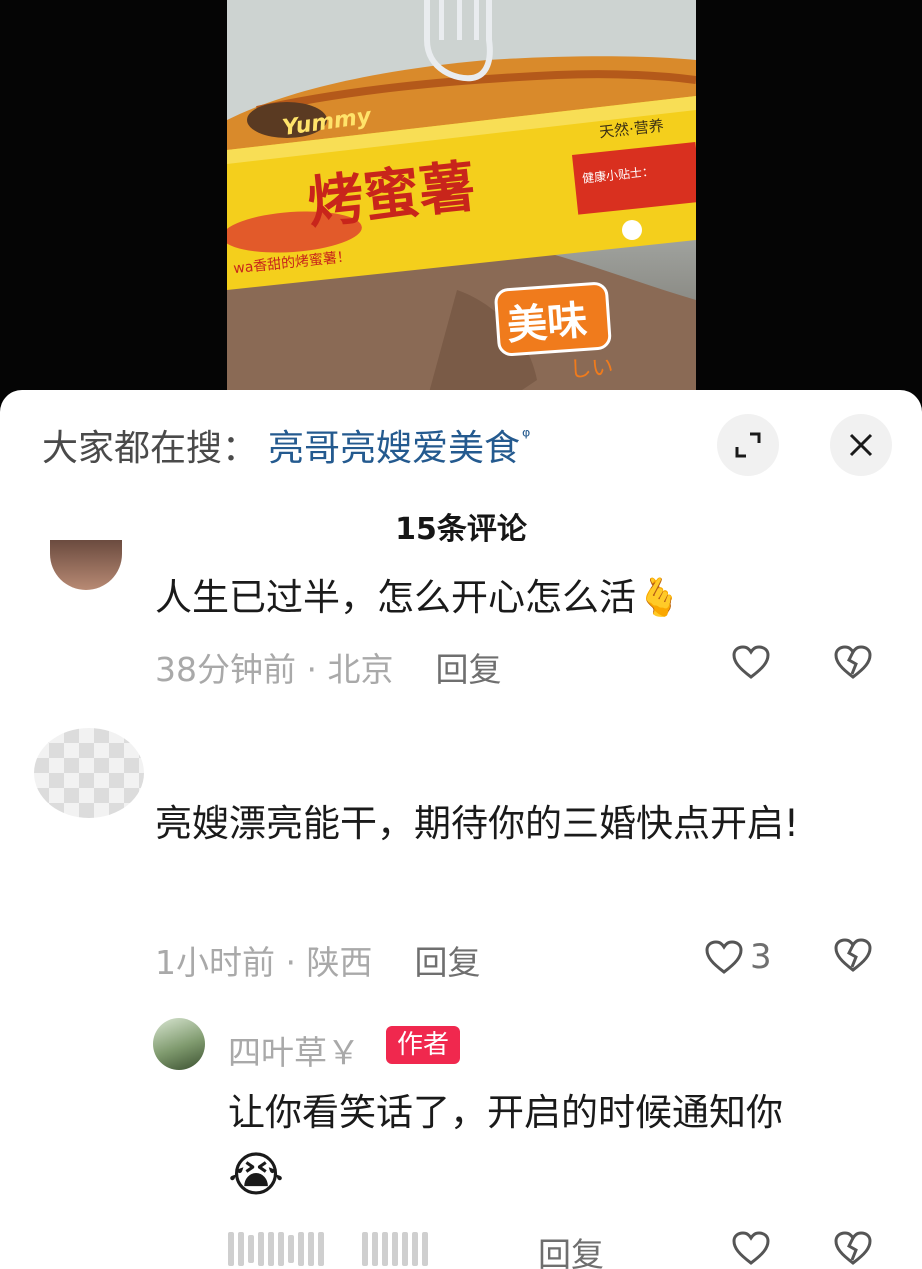 The width and height of the screenshot is (922, 1269). What do you see at coordinates (274, 669) in the screenshot?
I see `time-location: 38分钟前 · 北京` at bounding box center [274, 669].